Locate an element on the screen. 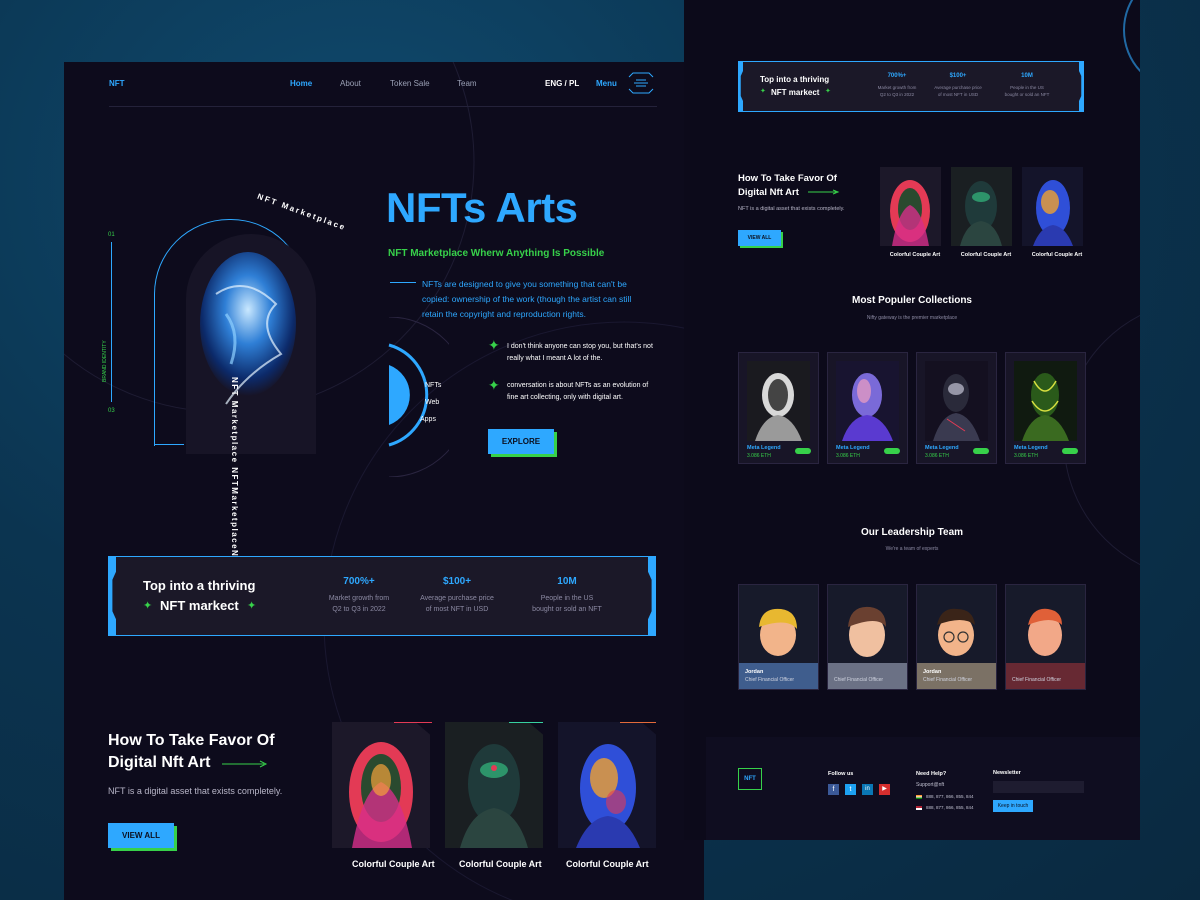 The image size is (1200, 900). collections-title: Most Populer Collections is located at coordinates (911, 300).